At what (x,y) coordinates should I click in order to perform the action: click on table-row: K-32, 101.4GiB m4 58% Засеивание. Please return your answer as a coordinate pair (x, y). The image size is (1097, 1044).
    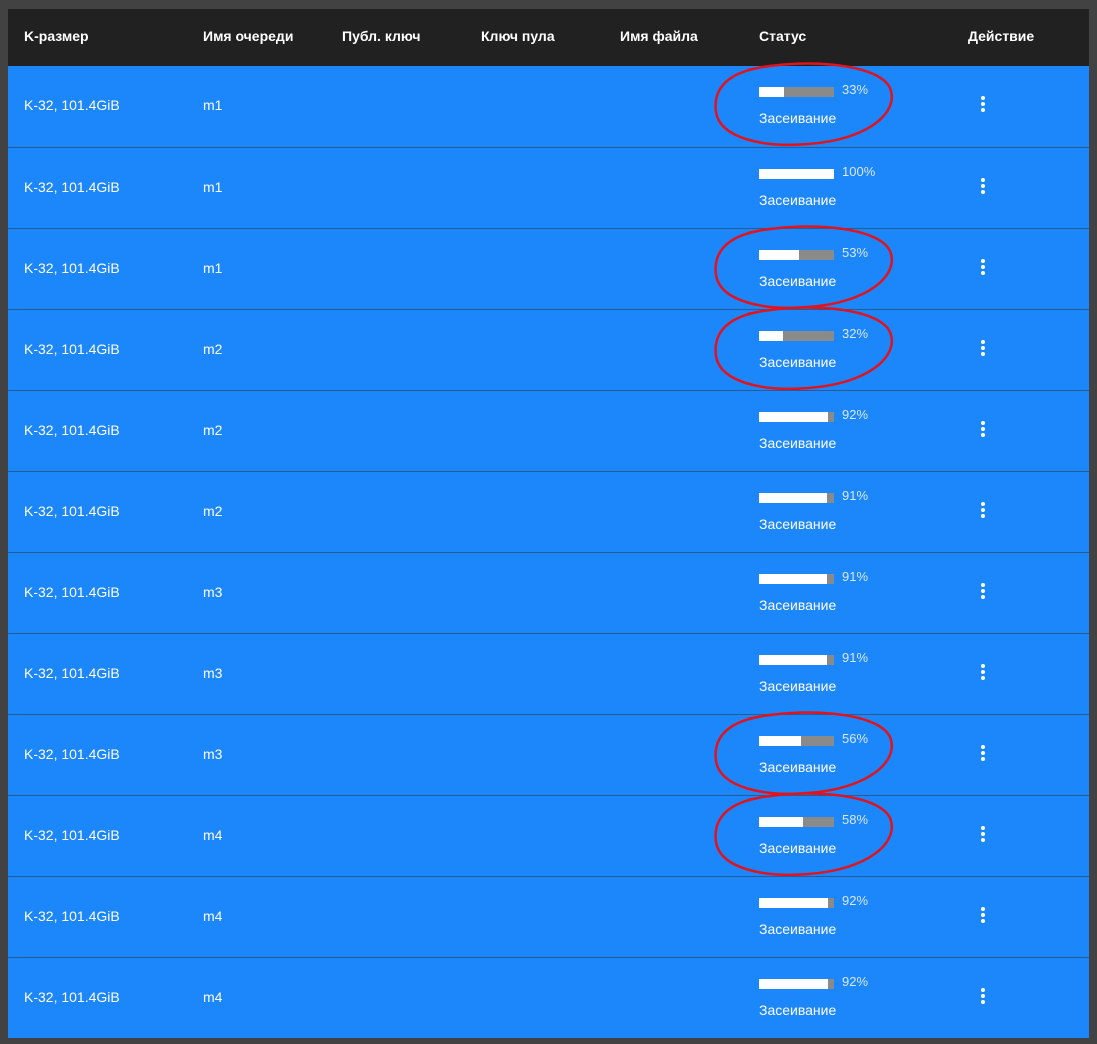
    Looking at the image, I should click on (548, 834).